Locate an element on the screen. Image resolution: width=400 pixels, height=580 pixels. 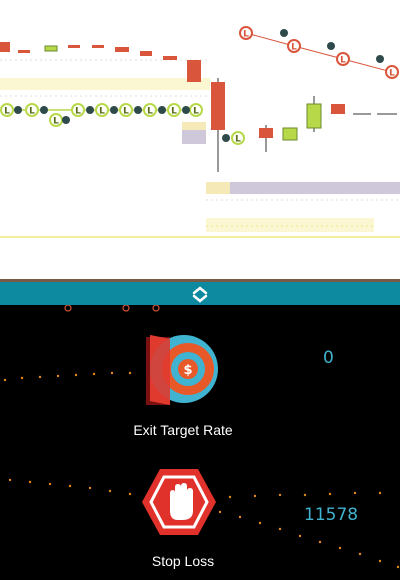
panel-divider-bar is located at coordinates (200, 292).